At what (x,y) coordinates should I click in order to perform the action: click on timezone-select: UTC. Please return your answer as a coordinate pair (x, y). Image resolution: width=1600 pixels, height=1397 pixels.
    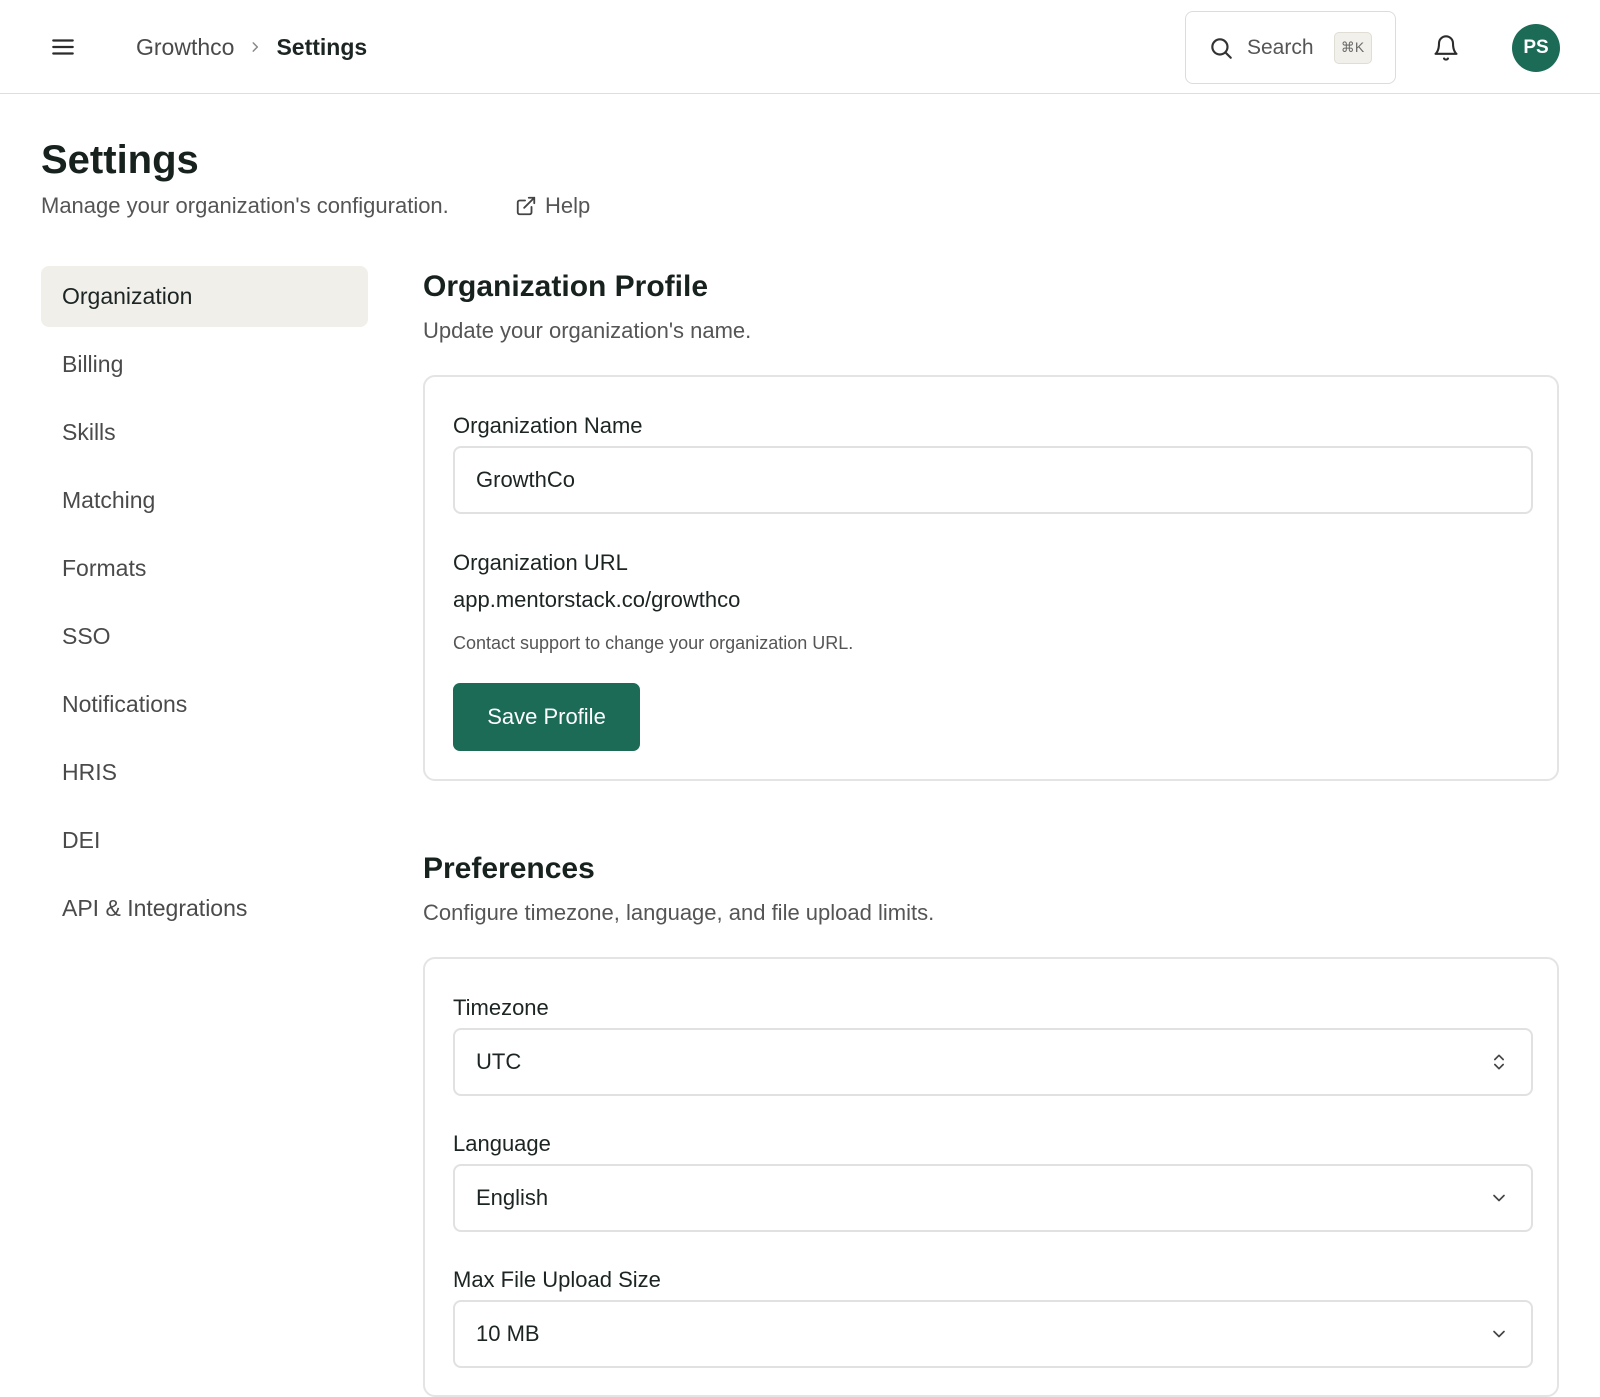
    Looking at the image, I should click on (993, 1062).